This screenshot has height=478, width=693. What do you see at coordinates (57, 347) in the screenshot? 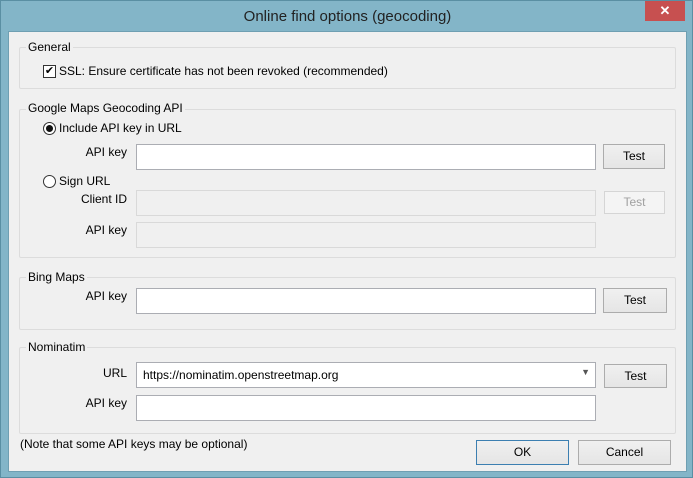
I see `nominatim-group-title: Nominatim` at bounding box center [57, 347].